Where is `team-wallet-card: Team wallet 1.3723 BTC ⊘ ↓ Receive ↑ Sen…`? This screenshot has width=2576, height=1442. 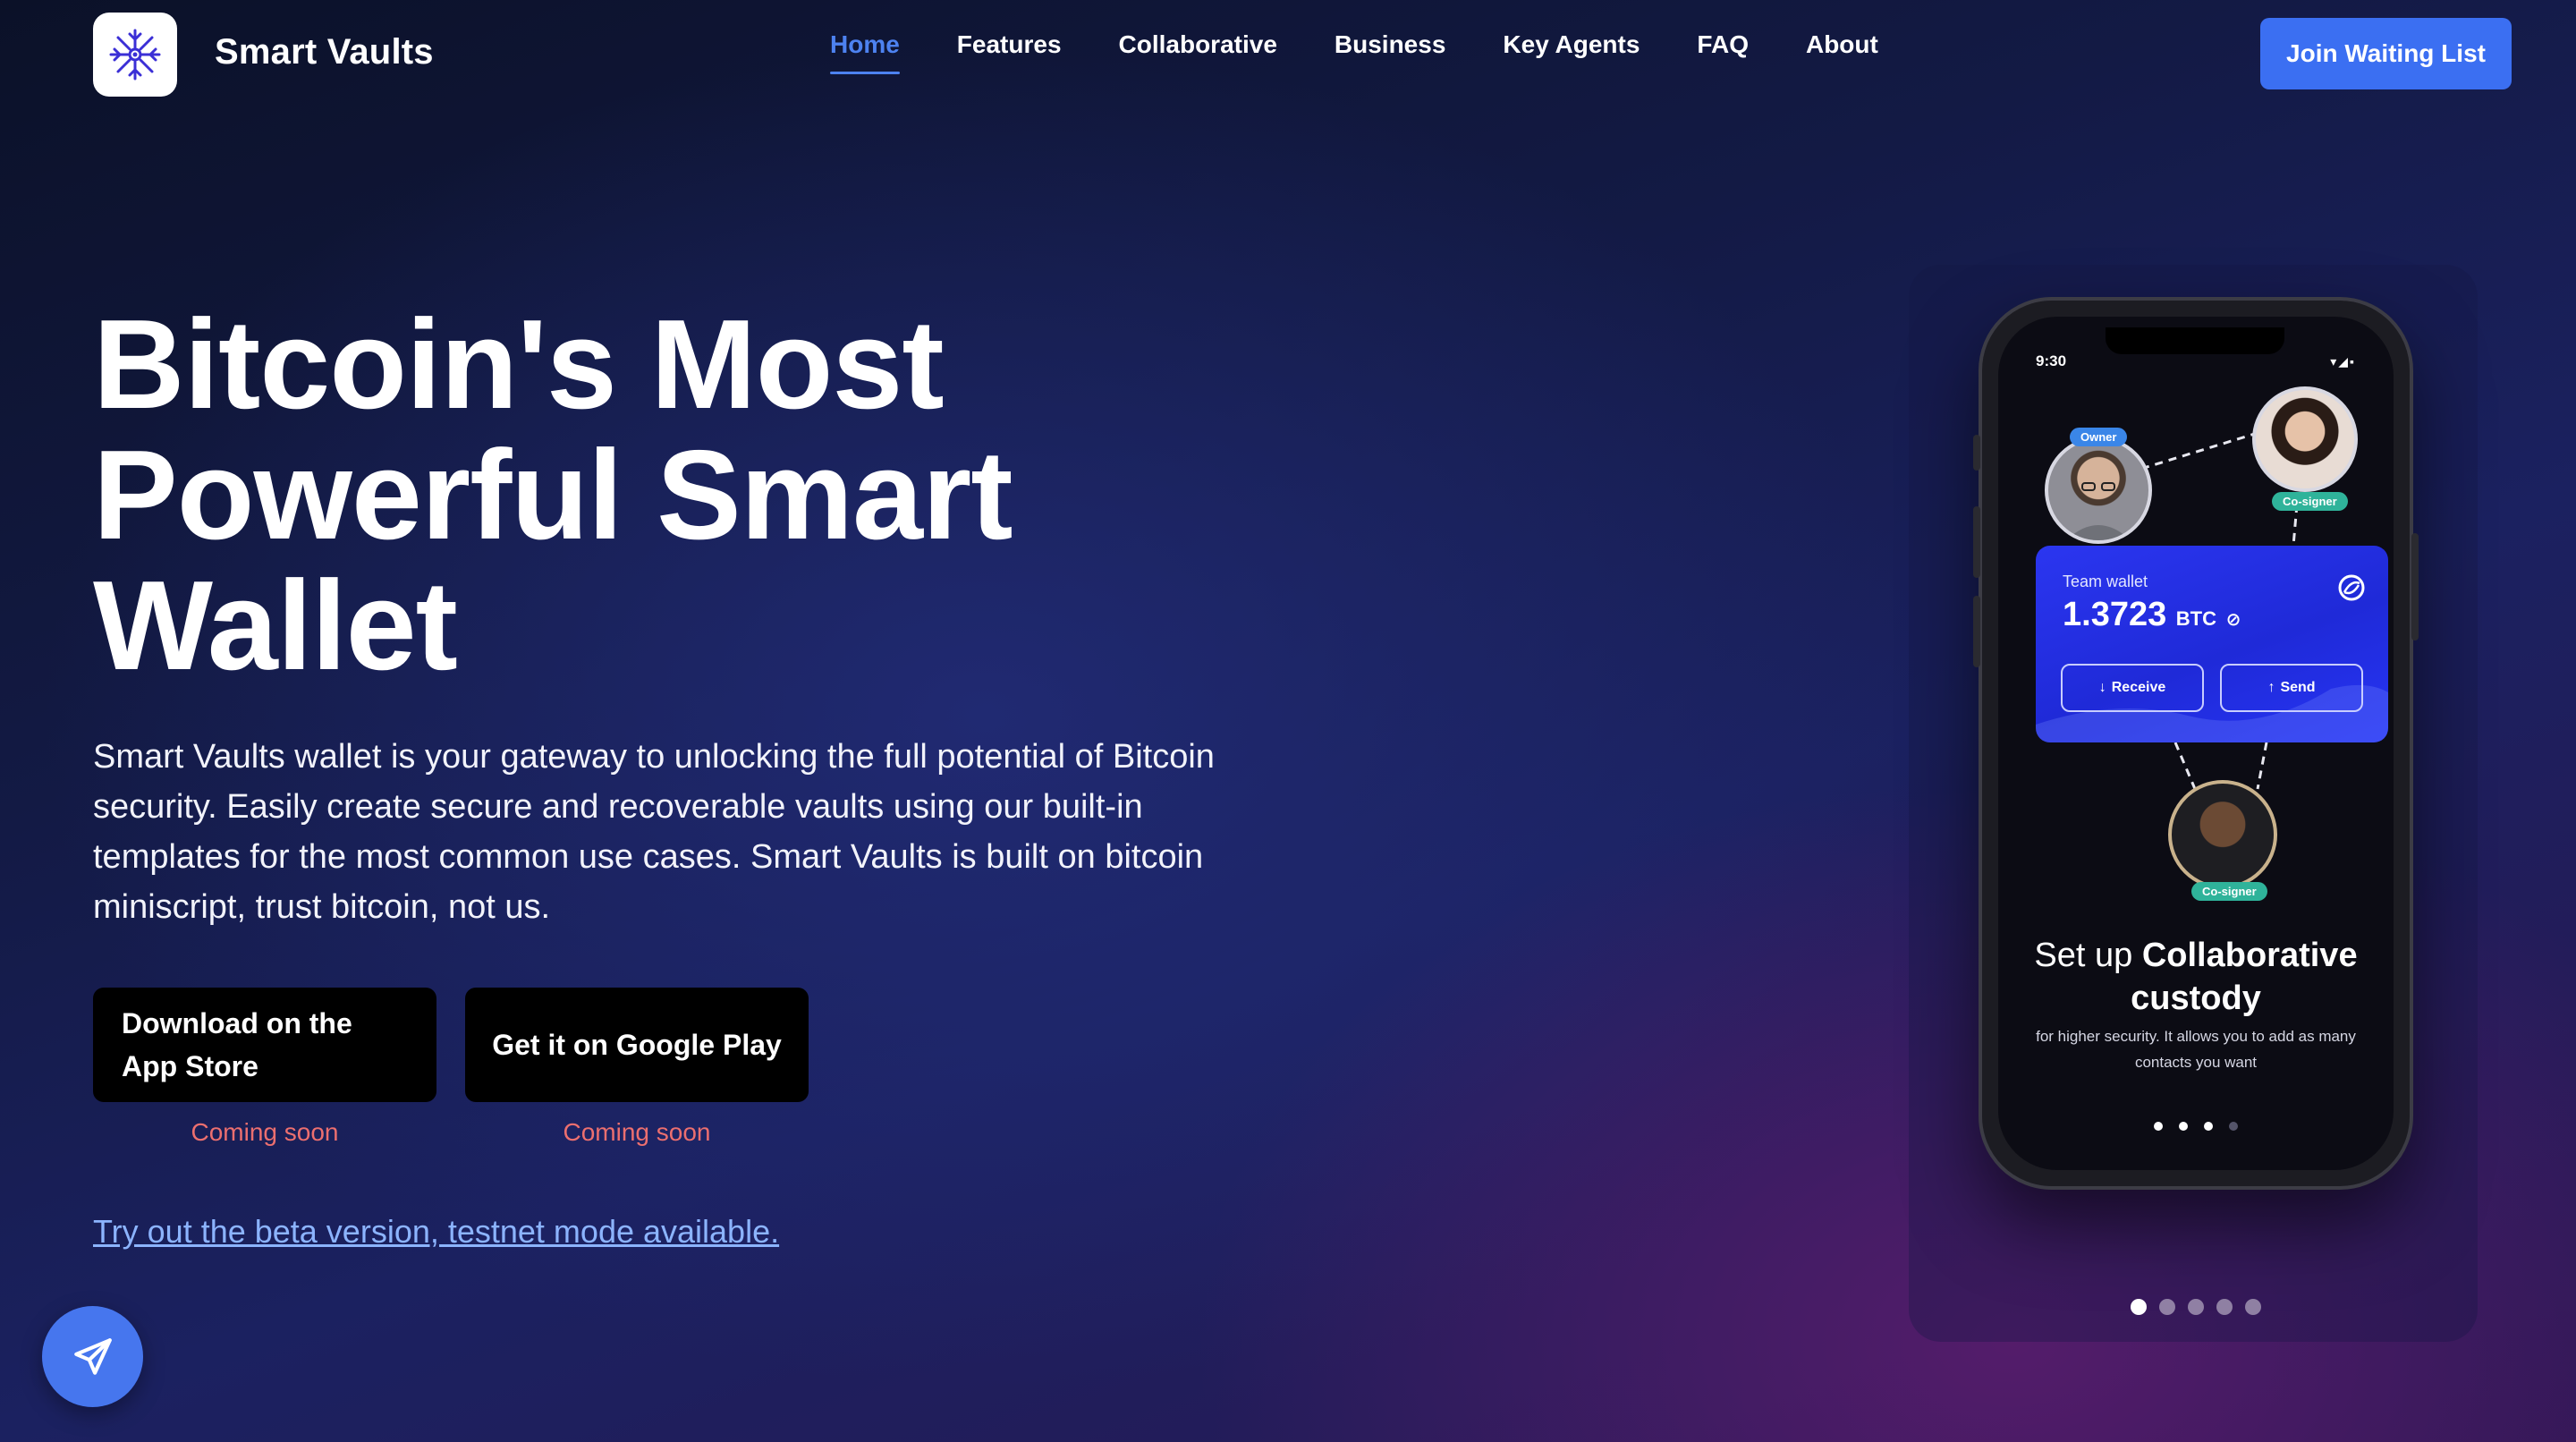
team-wallet-card: Team wallet 1.3723 BTC ⊘ ↓ Receive ↑ Sen… is located at coordinates (2212, 644).